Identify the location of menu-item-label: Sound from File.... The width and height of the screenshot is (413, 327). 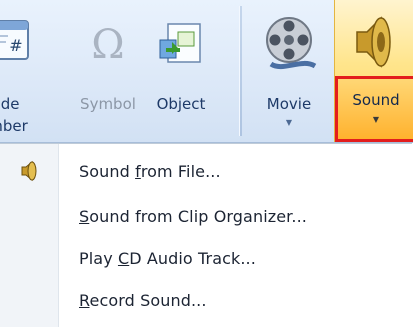
(150, 171).